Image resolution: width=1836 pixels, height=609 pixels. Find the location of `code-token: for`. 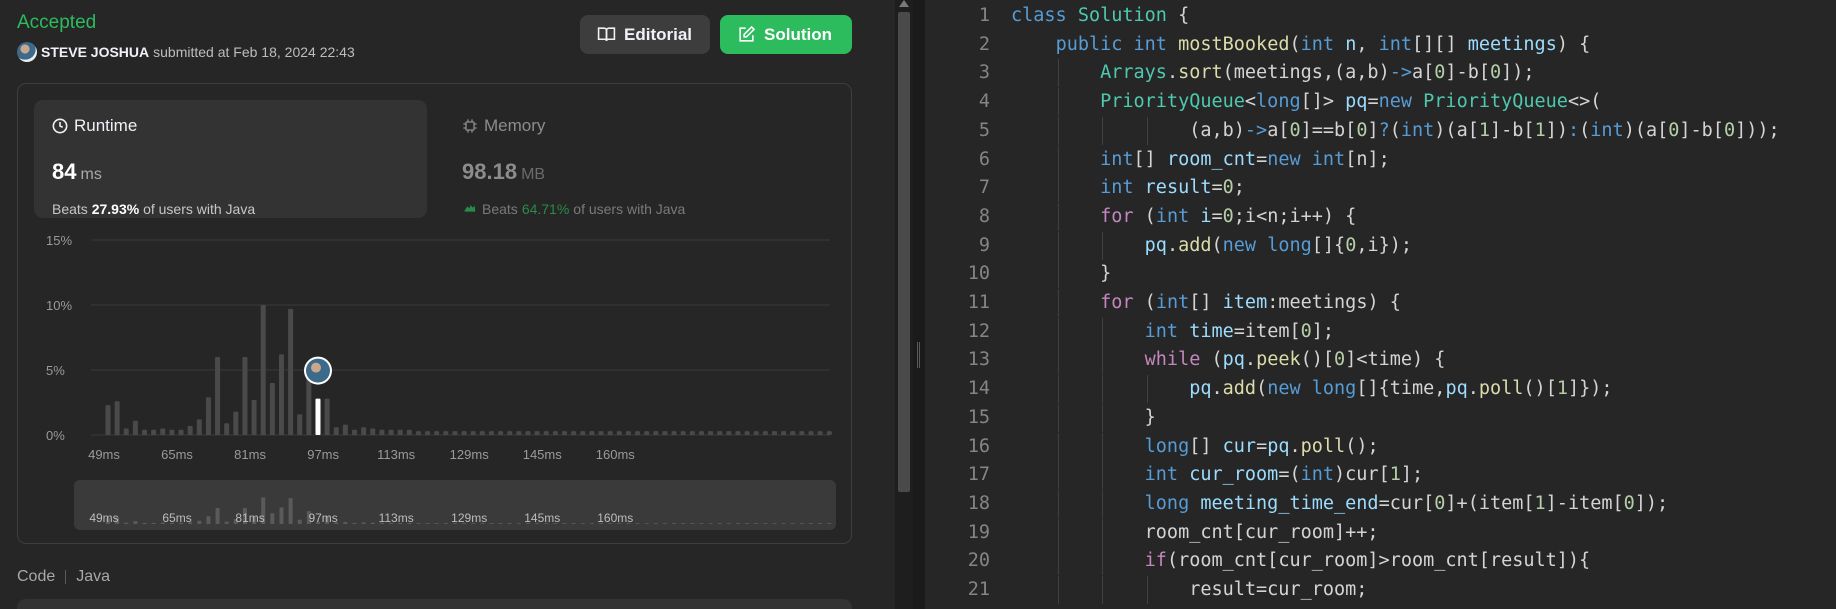

code-token: for is located at coordinates (1117, 216).